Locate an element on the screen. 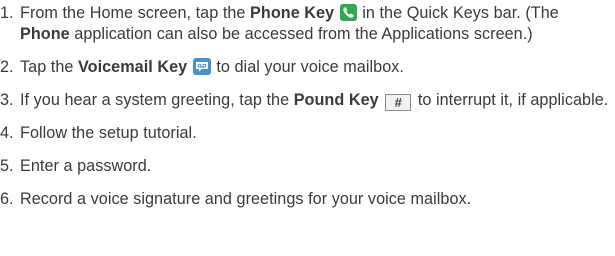  step-text: From the Home screen, tap the is located at coordinates (135, 13).